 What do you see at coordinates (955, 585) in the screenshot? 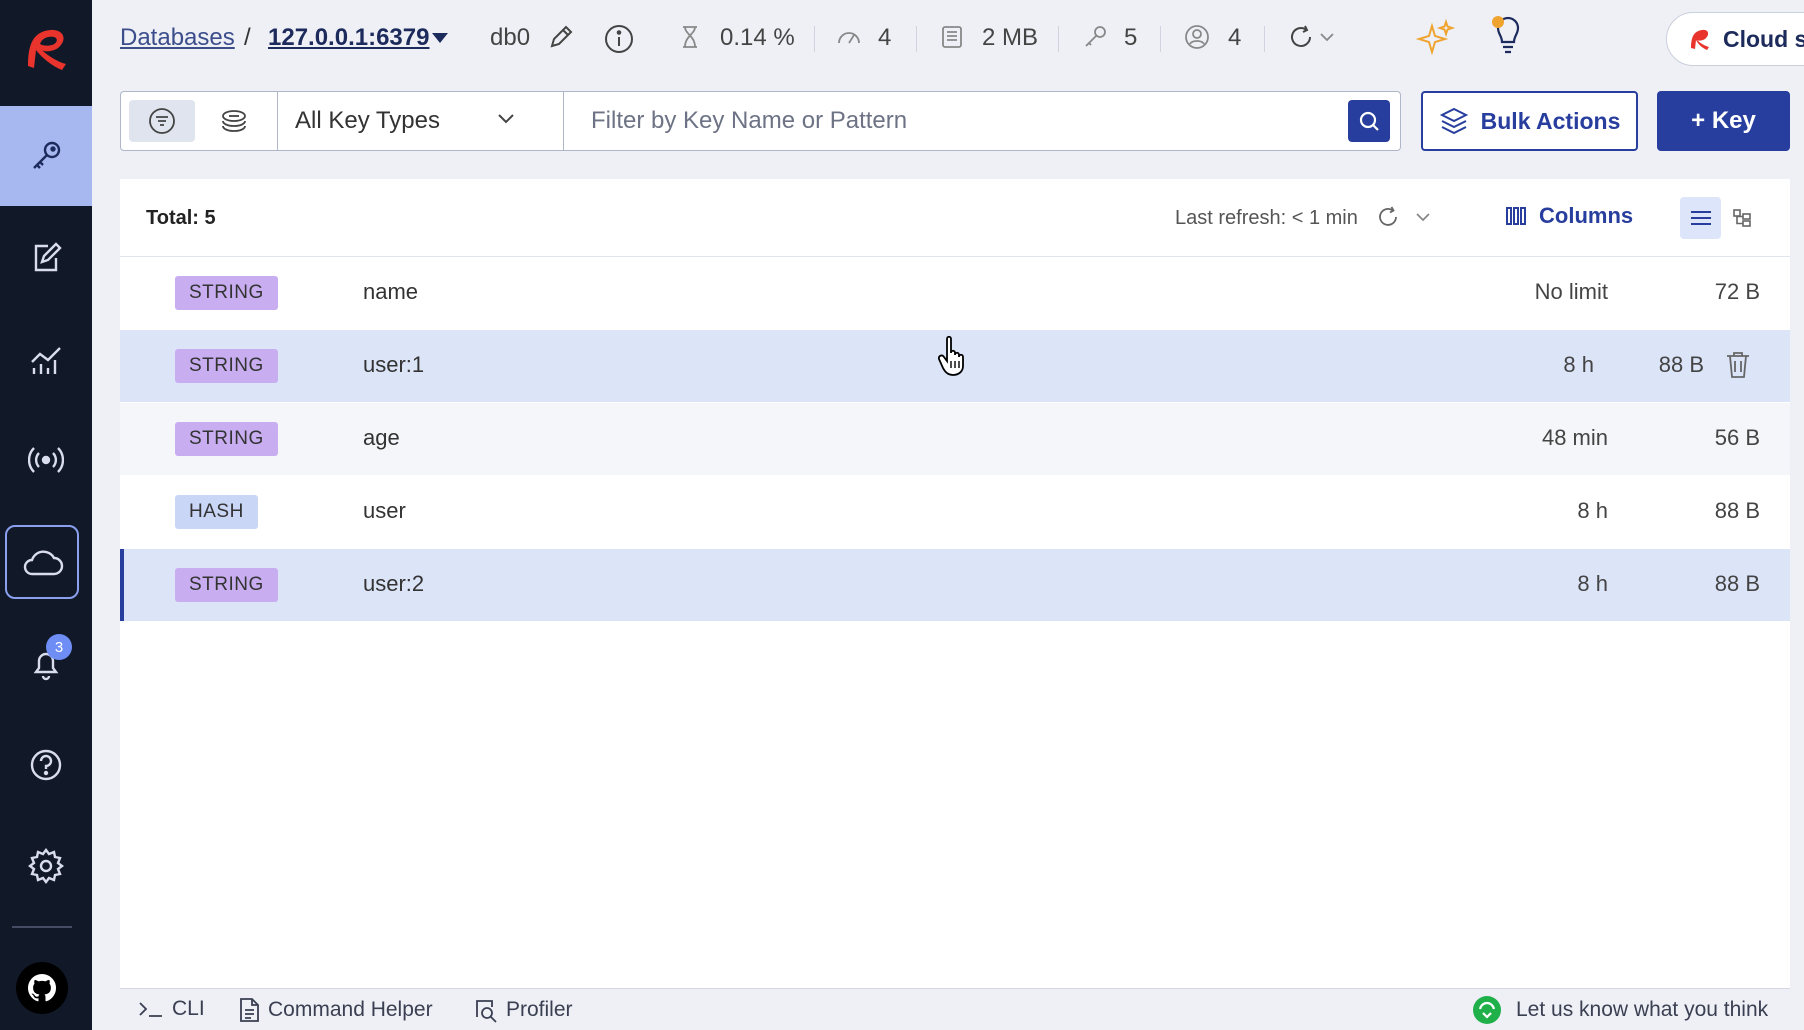
I see `key-row: STRING user:2 8 h 88 B` at bounding box center [955, 585].